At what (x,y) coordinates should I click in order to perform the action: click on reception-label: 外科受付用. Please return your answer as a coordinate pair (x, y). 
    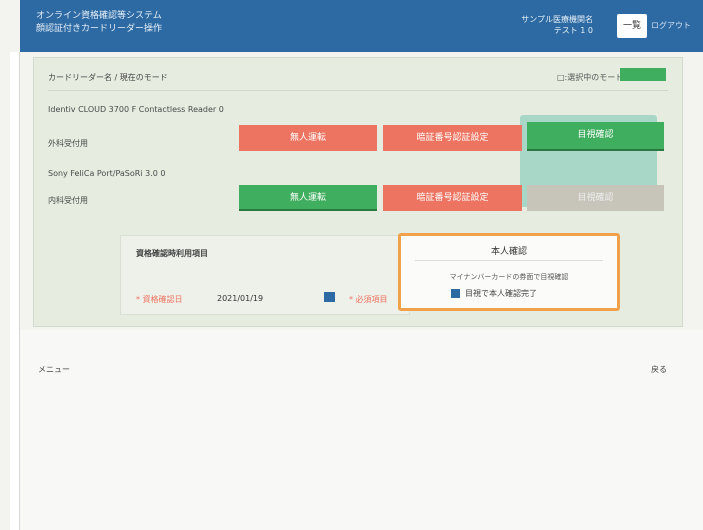
    Looking at the image, I should click on (68, 143).